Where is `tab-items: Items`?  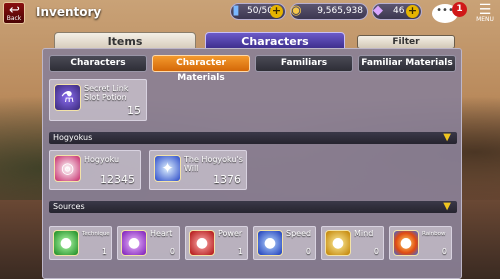
tab-items: Items is located at coordinates (125, 40).